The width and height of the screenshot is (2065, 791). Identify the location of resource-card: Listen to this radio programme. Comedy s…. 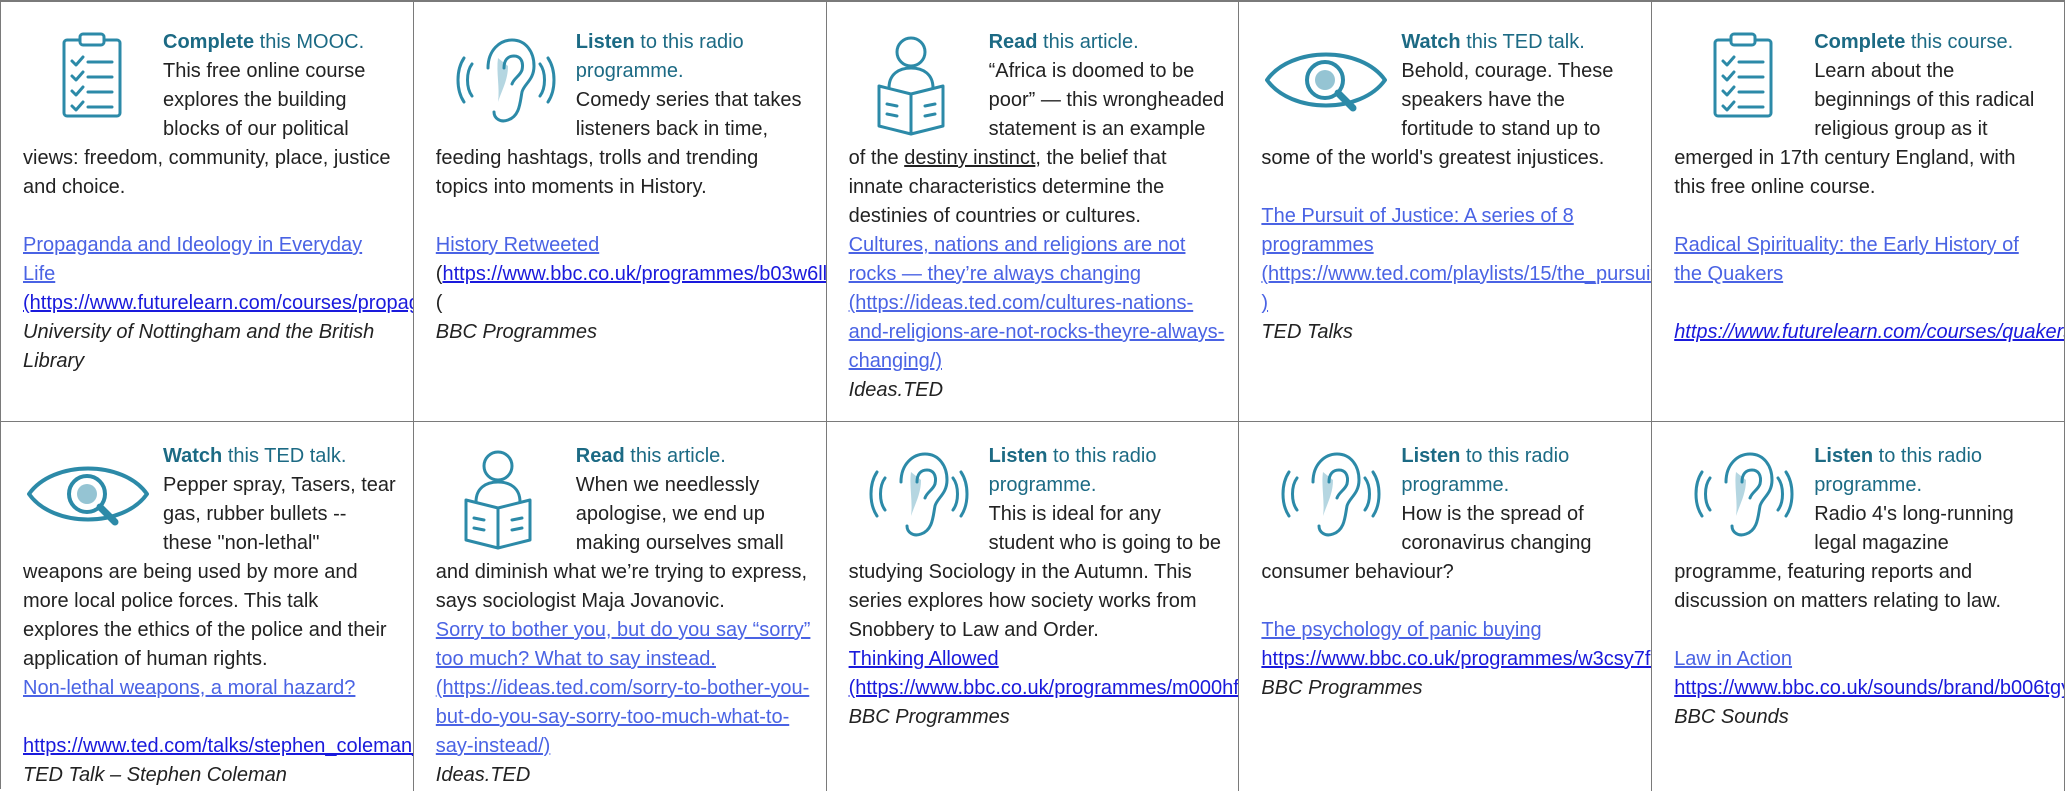
(620, 212).